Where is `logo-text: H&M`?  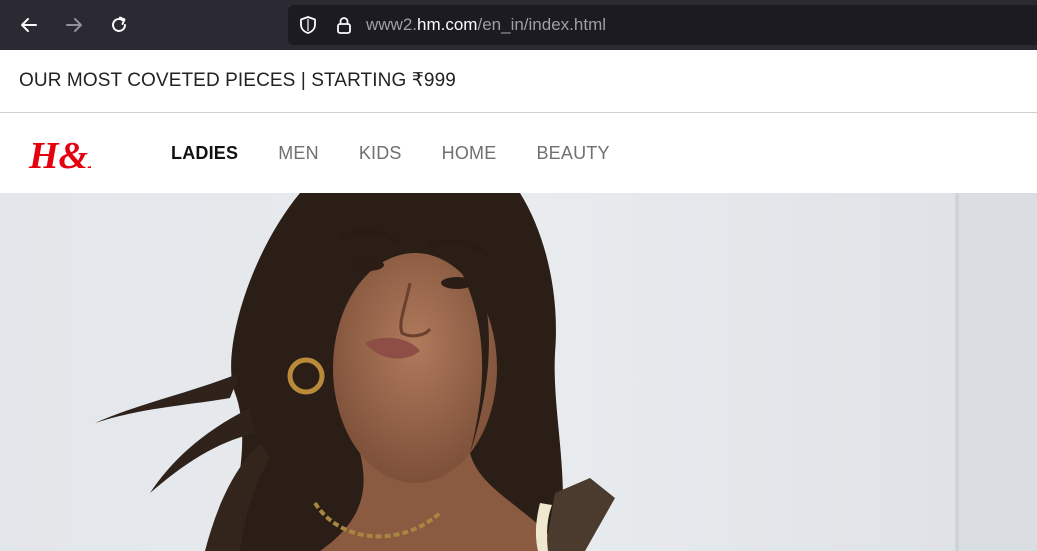
logo-text: H&M is located at coordinates (59, 155).